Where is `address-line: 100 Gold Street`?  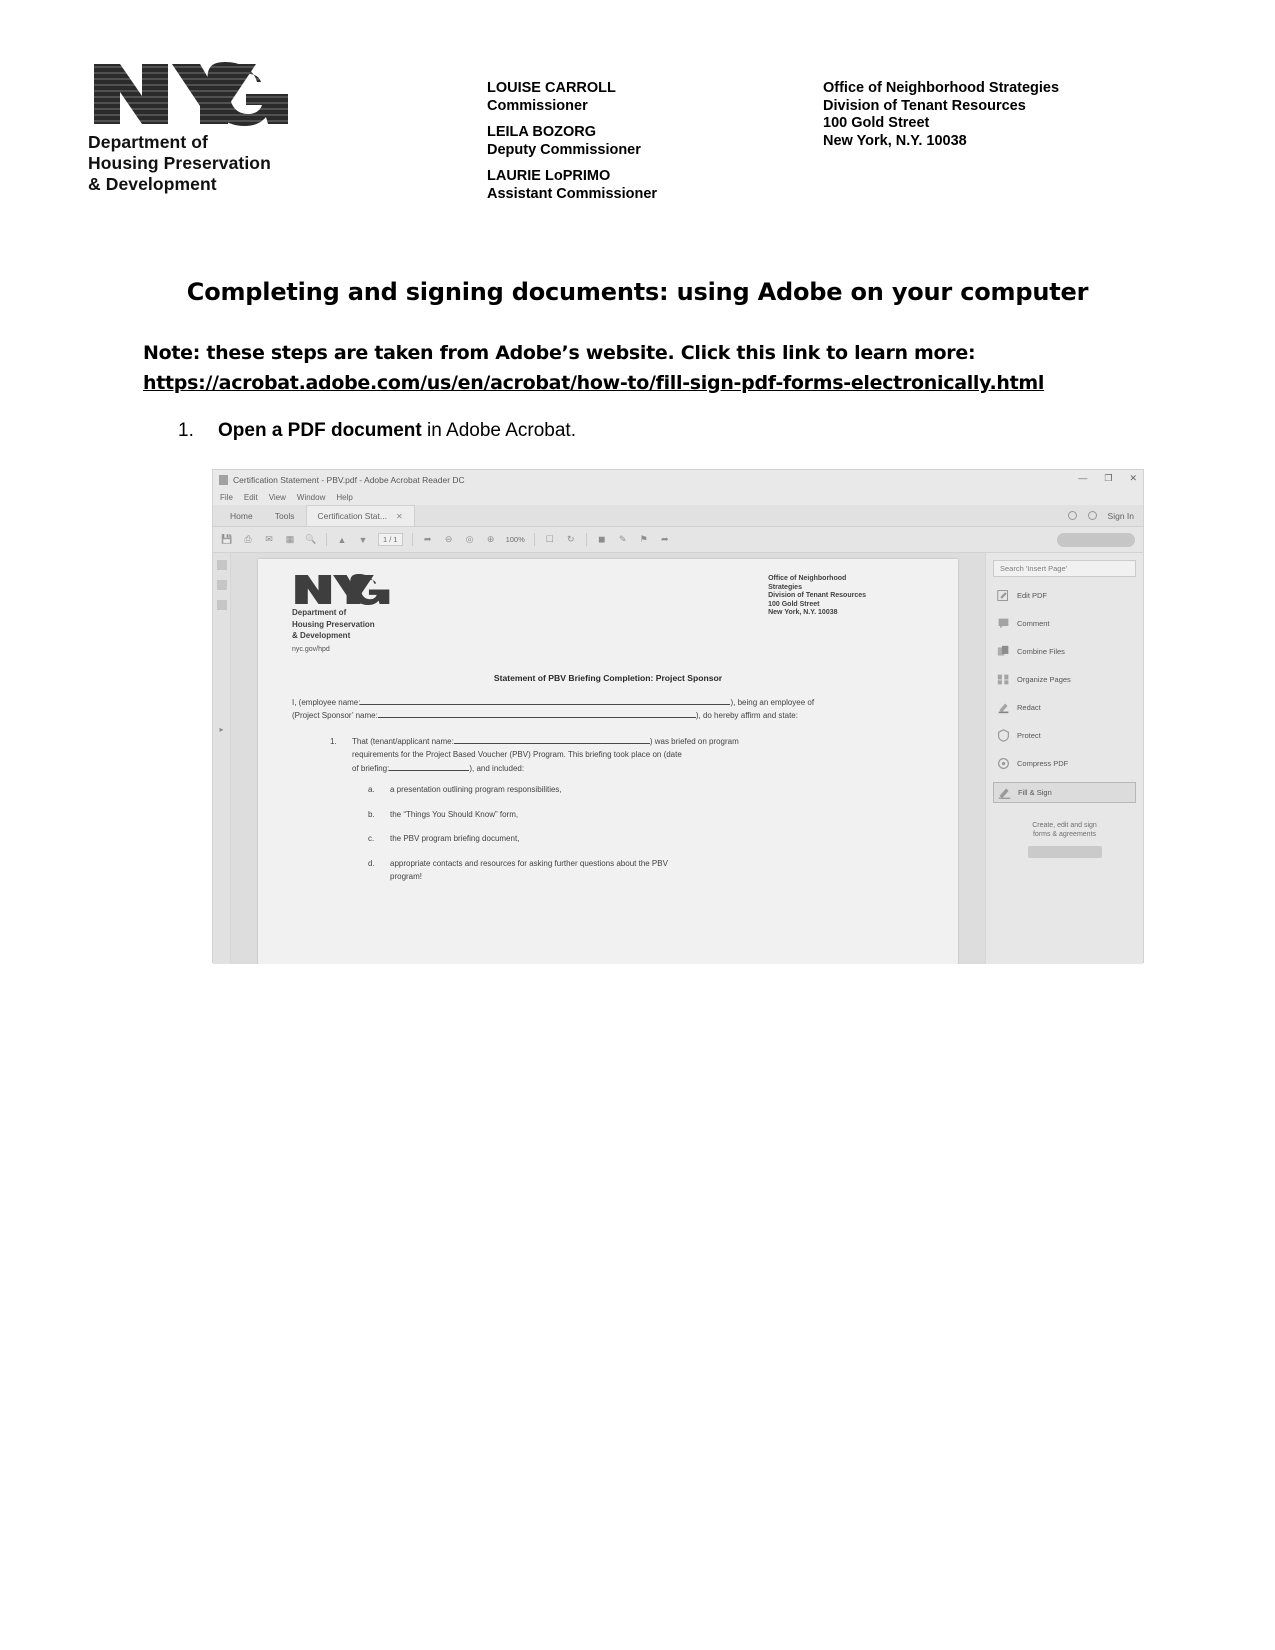
address-line: 100 Gold Street is located at coordinates (876, 123).